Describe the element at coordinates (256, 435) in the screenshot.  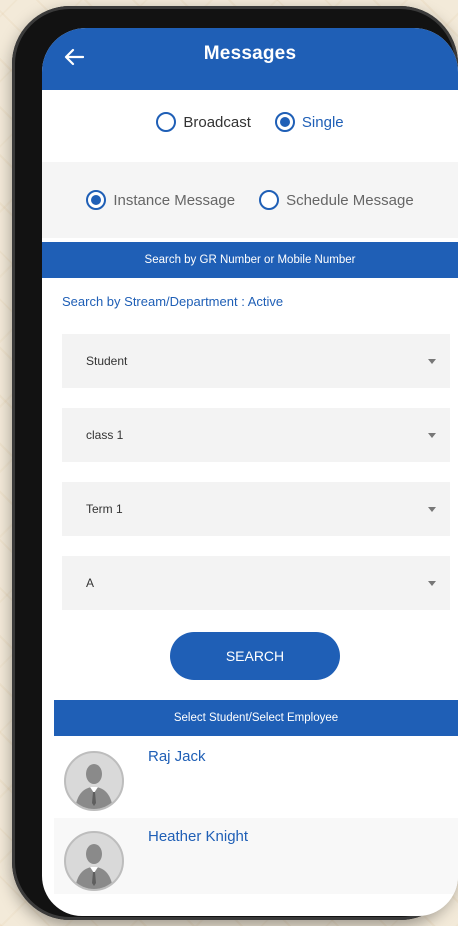
I see `class-dropdown: class 1` at that location.